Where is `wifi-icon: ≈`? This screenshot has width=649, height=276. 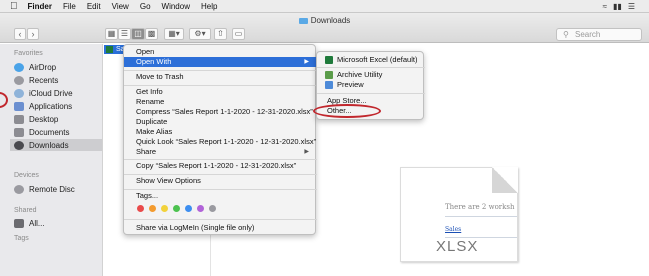
wifi-icon: ≈ is located at coordinates (605, 6).